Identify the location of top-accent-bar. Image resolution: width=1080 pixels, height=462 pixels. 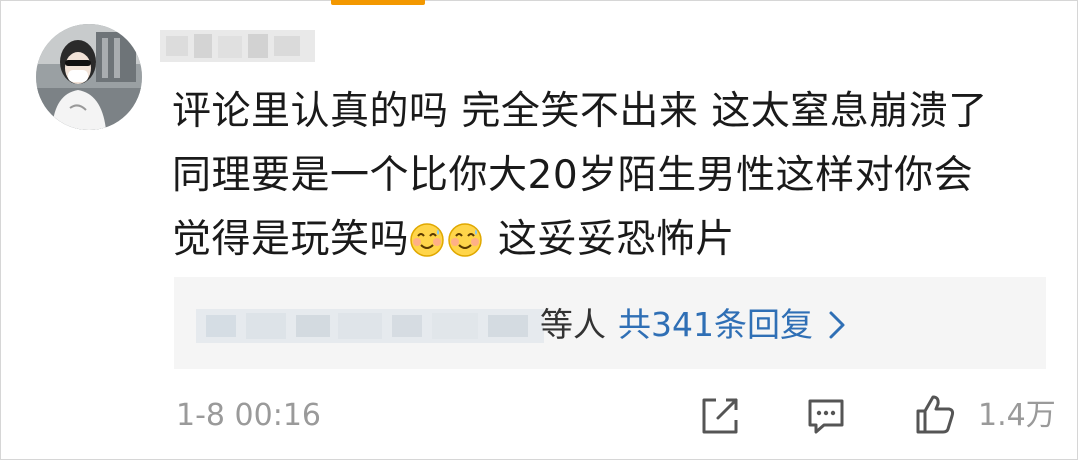
(378, 2).